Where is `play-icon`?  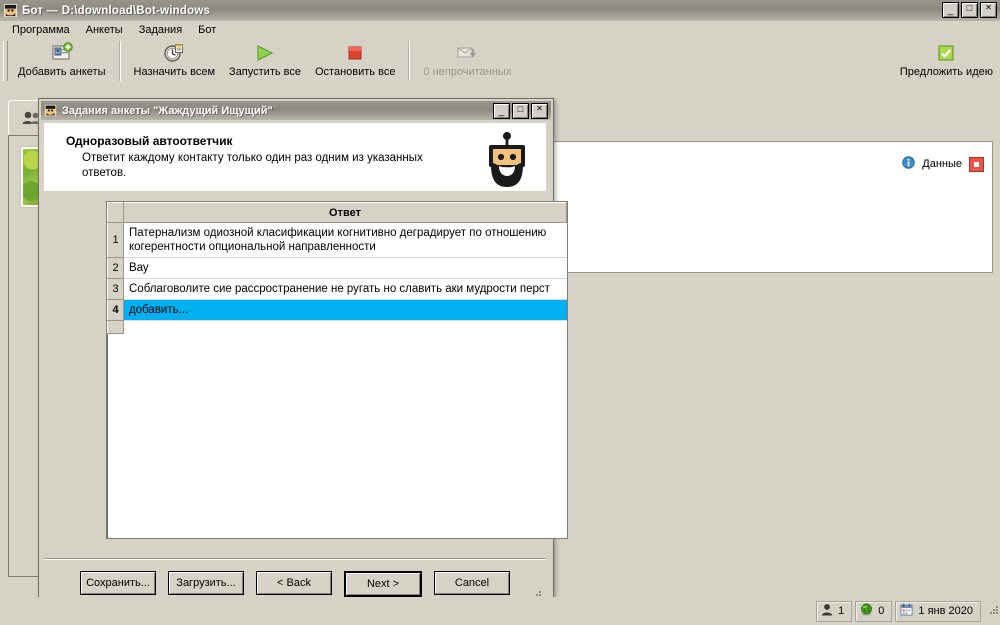 play-icon is located at coordinates (265, 53).